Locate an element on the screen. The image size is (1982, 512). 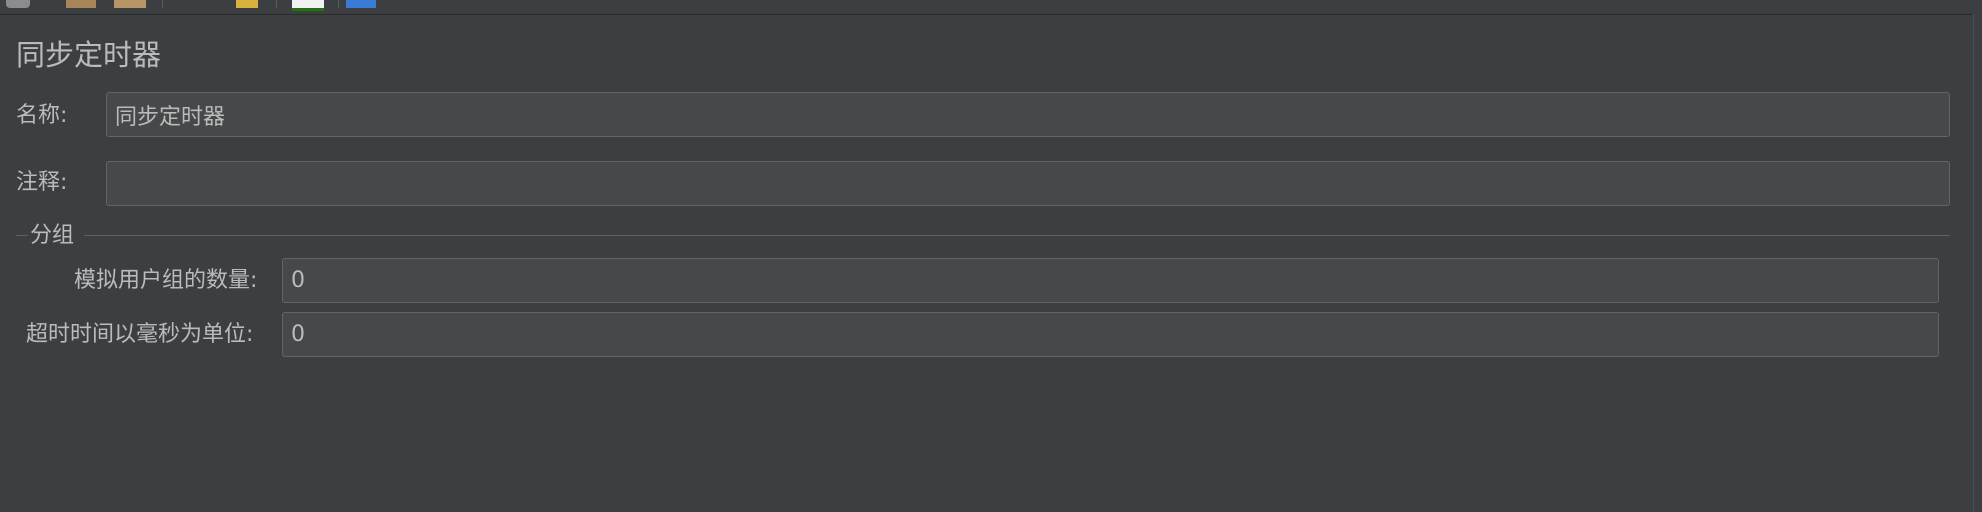
users-count-field is located at coordinates (1110, 280).